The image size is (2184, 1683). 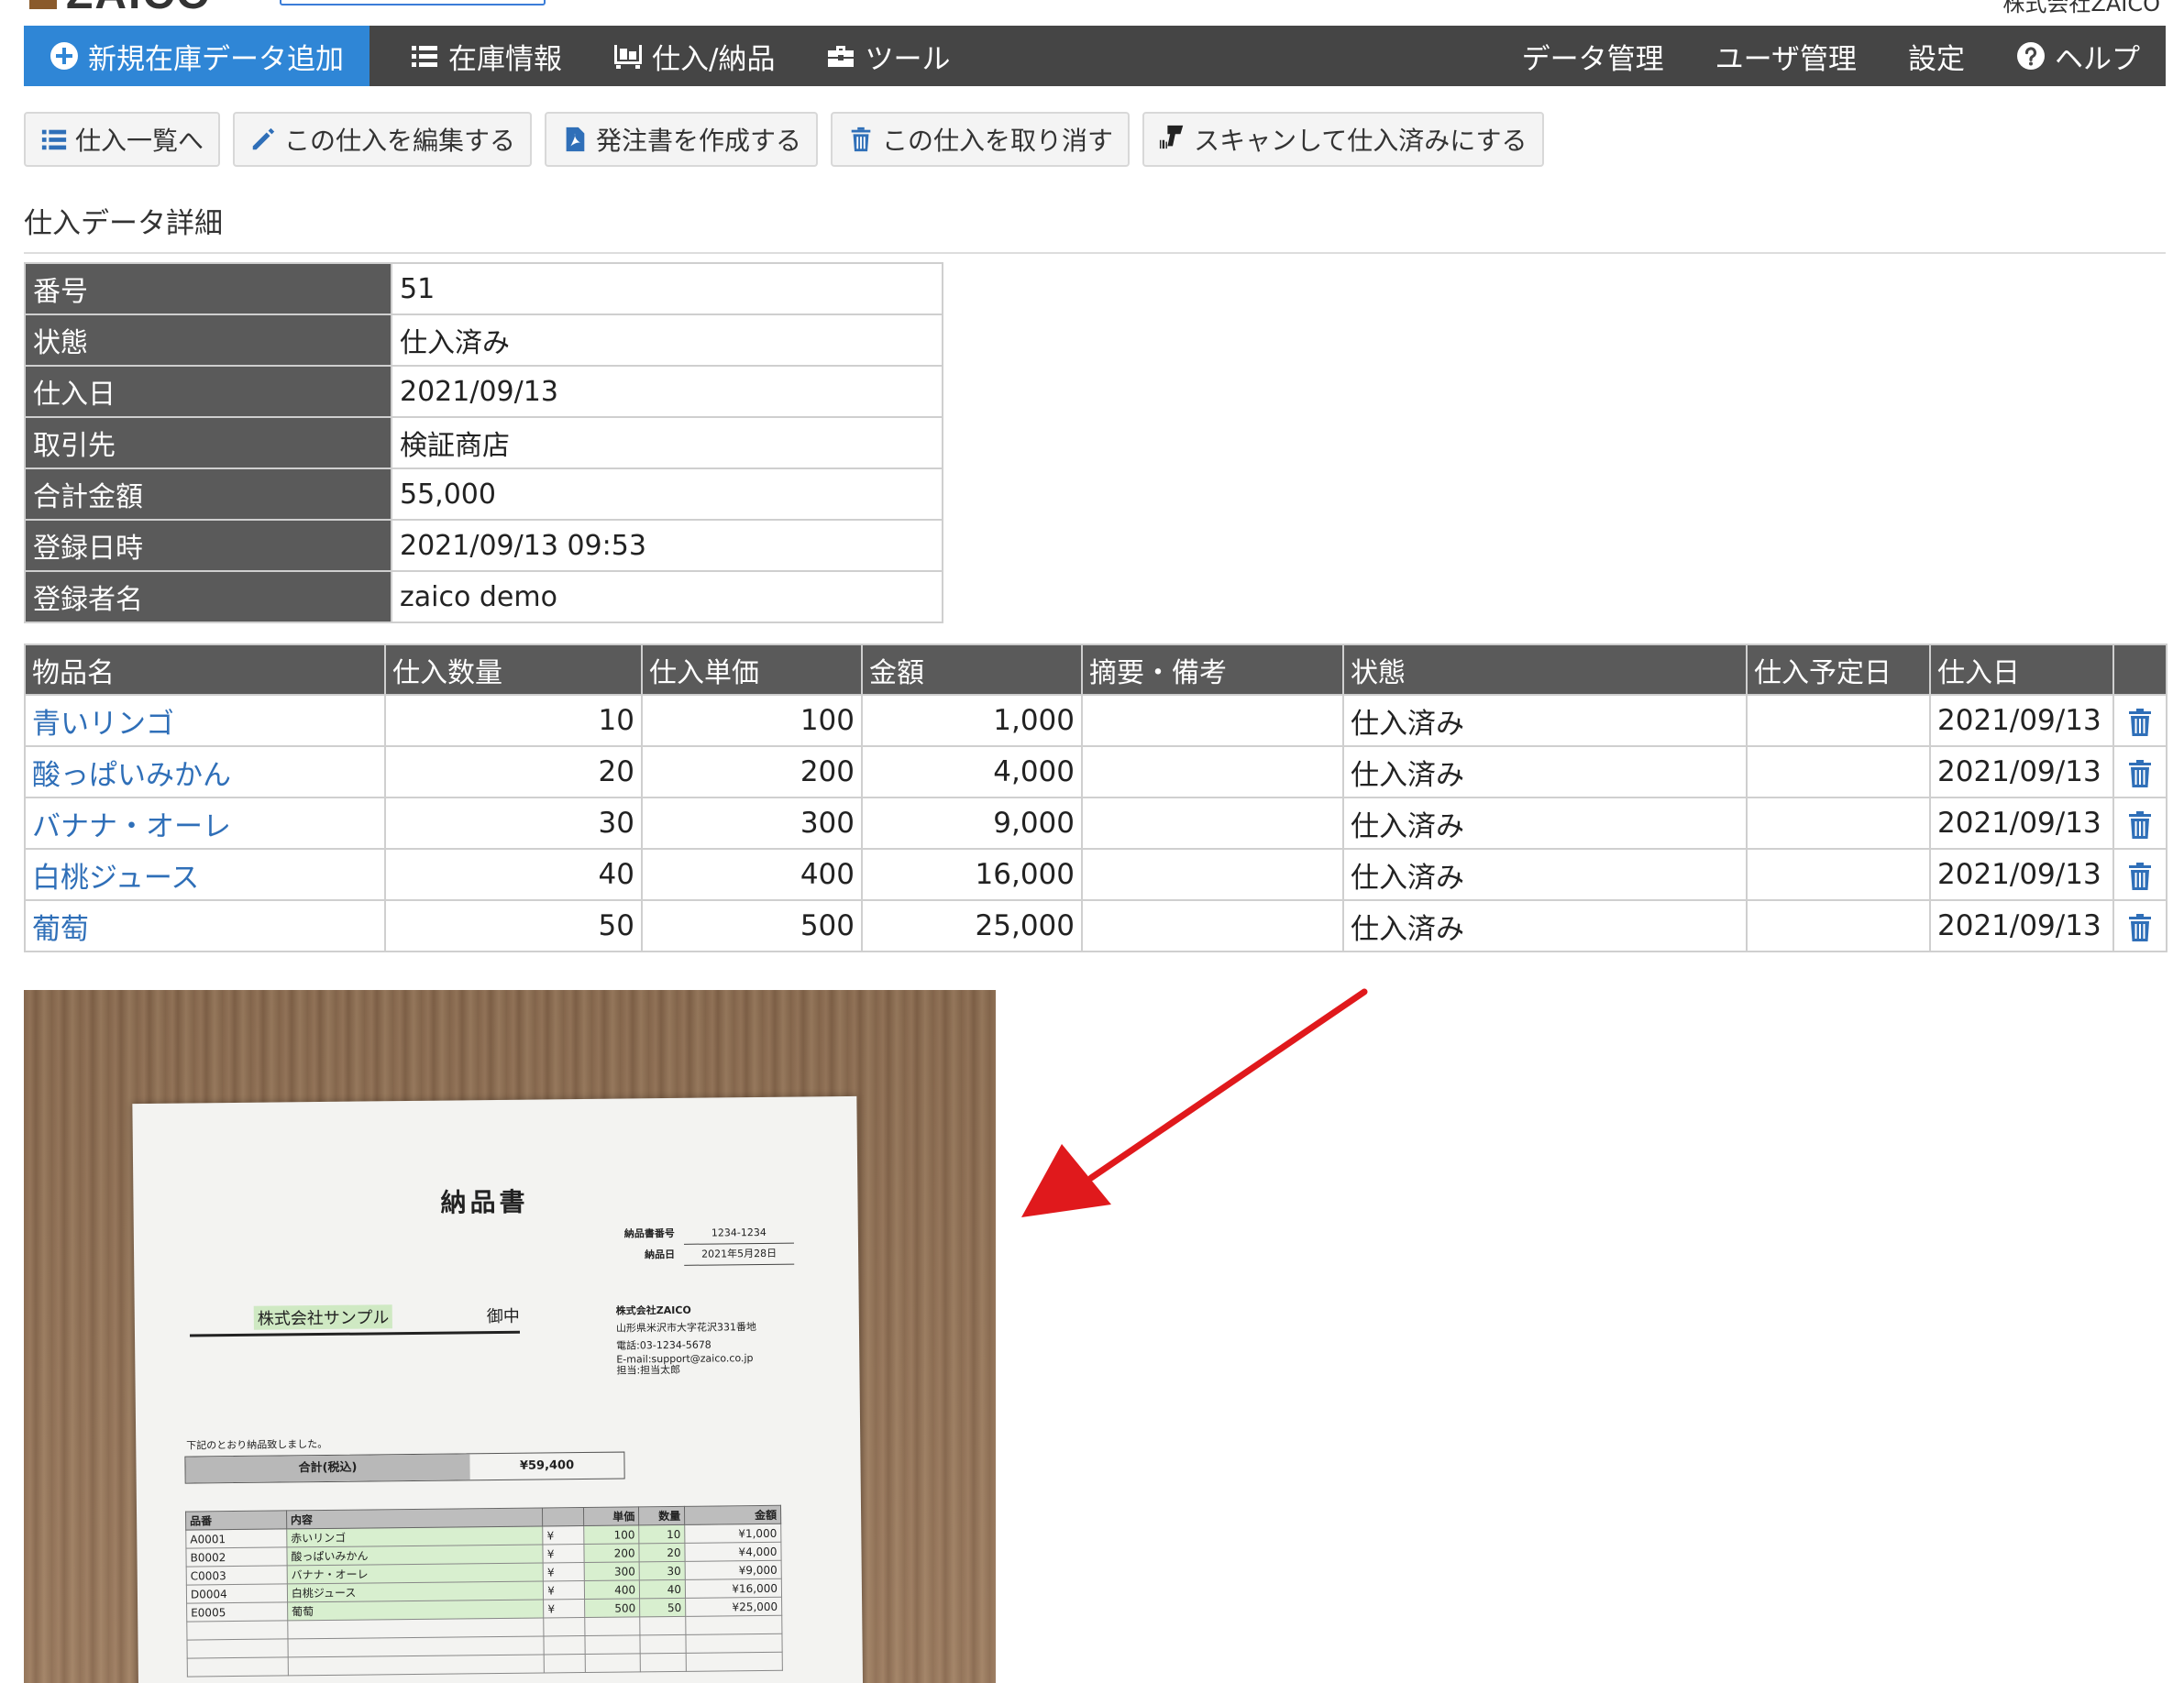 What do you see at coordinates (236, 1520) in the screenshot?
I see `slip-col-code: 品番` at bounding box center [236, 1520].